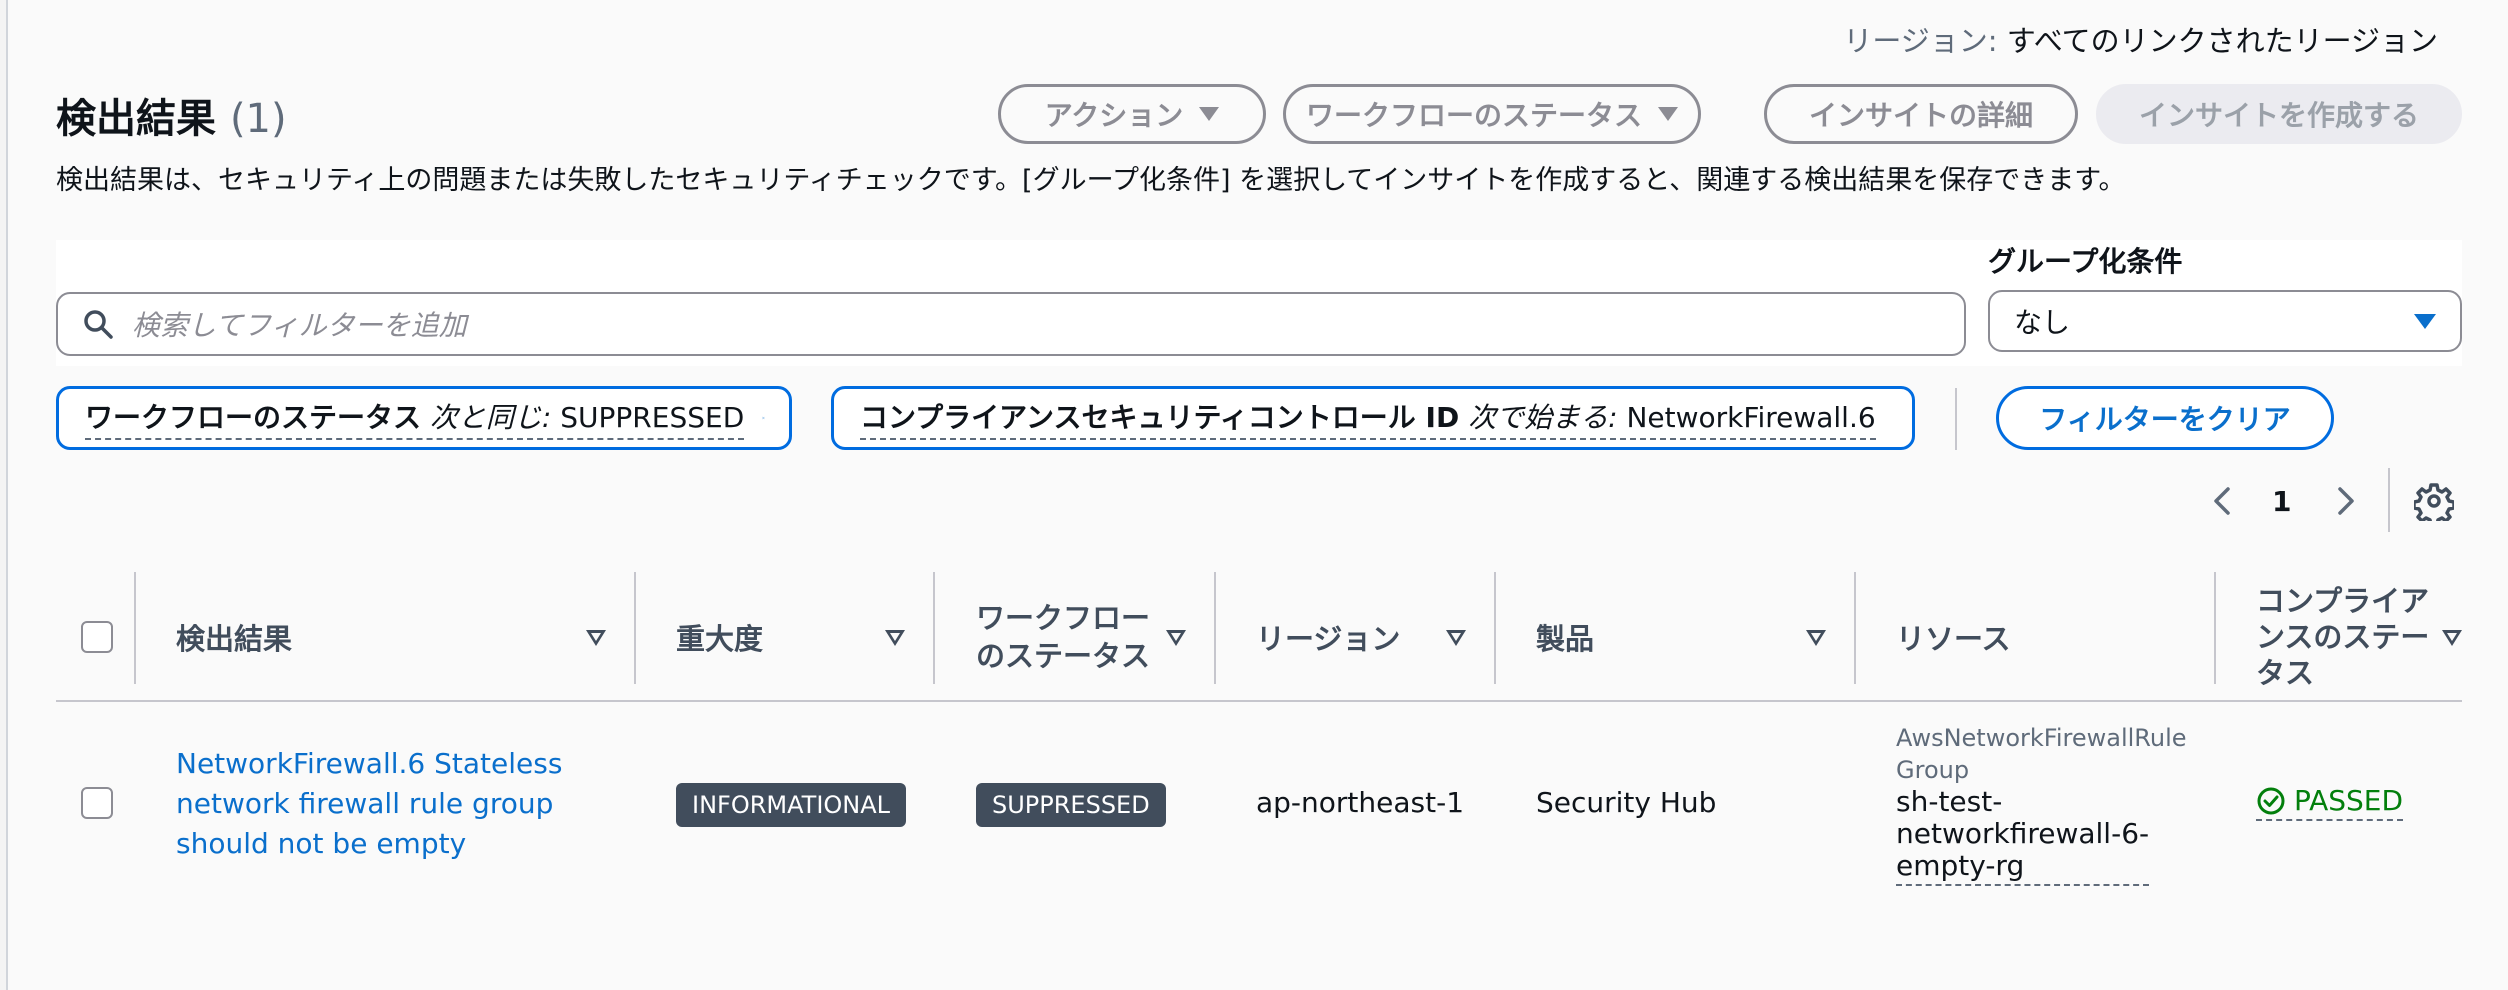 The width and height of the screenshot is (2508, 990). I want to click on column-label-line: ンスのステー, so click(2343, 637).